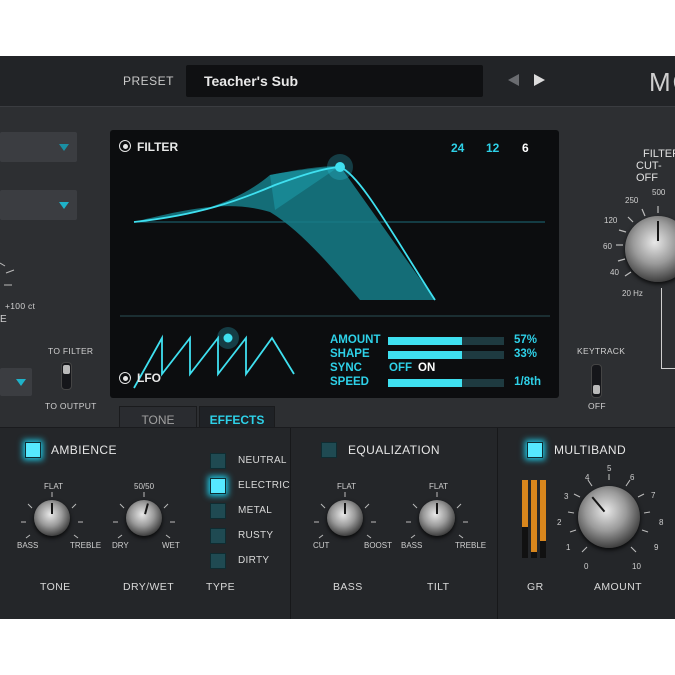 The height and width of the screenshot is (675, 675). Describe the element at coordinates (221, 587) in the screenshot. I see `type-caption: TYPE` at that location.